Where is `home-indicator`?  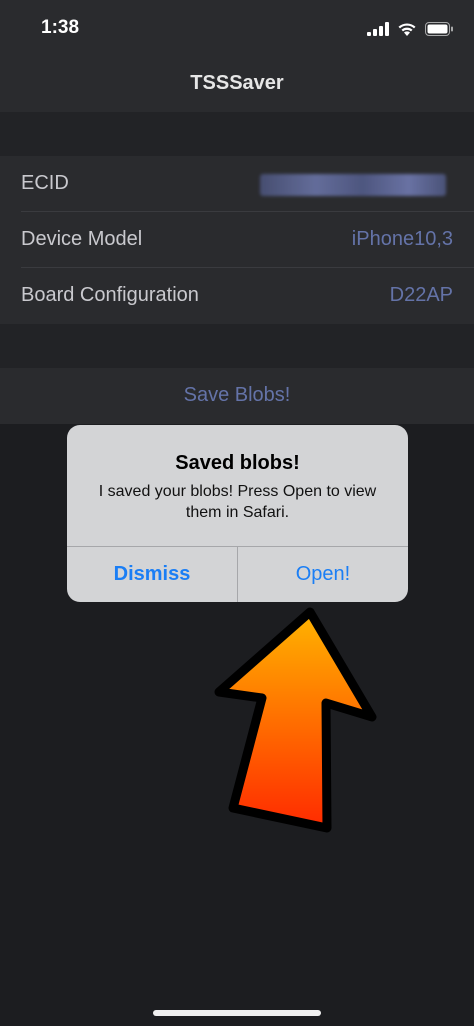 home-indicator is located at coordinates (237, 1013).